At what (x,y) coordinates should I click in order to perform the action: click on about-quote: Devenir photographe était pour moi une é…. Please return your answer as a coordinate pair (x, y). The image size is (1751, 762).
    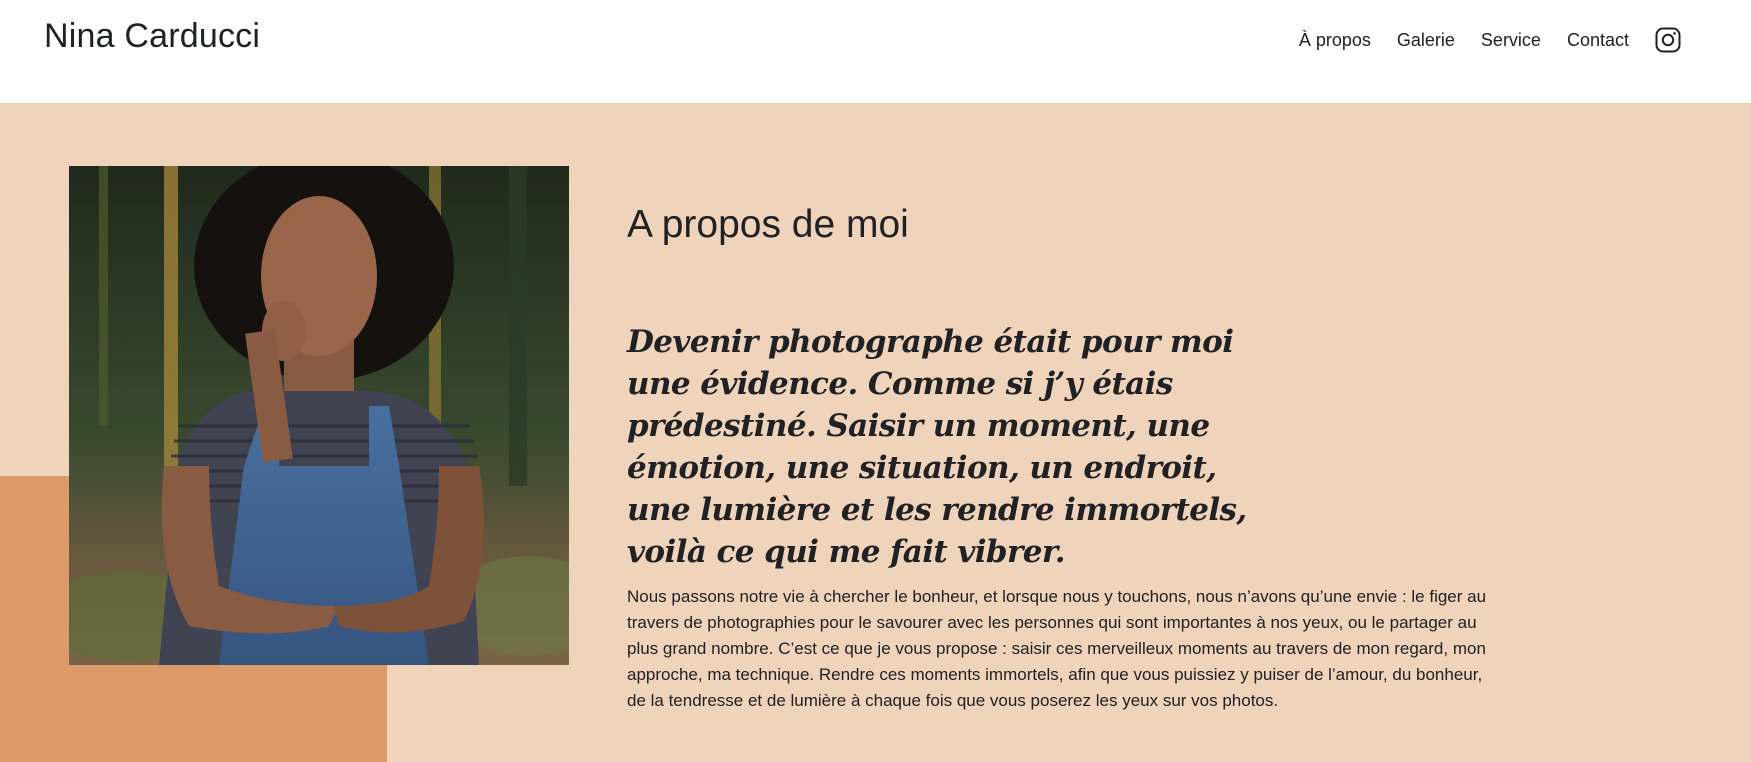
    Looking at the image, I should click on (937, 447).